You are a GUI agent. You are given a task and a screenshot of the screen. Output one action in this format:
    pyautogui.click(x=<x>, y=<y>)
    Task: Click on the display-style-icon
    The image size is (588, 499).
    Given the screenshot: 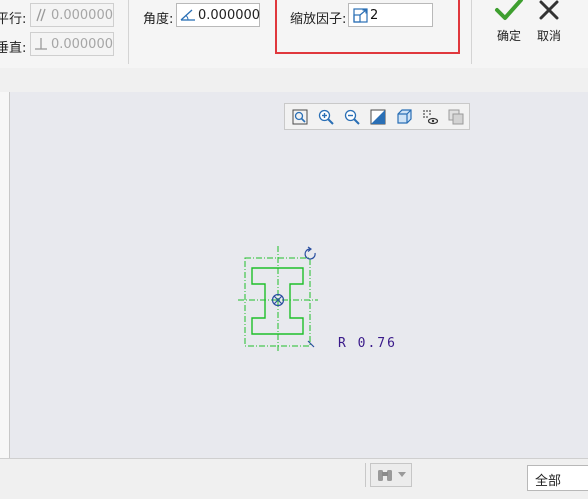 What is the action you would take?
    pyautogui.click(x=430, y=117)
    